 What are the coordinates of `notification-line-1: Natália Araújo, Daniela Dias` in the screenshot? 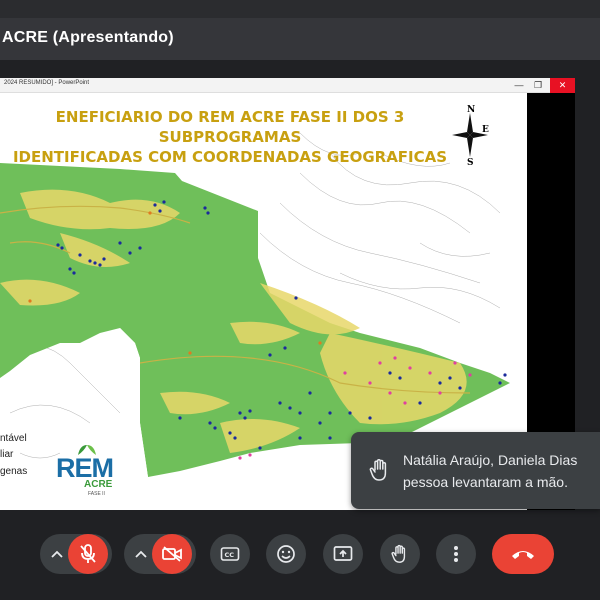 It's located at (490, 460).